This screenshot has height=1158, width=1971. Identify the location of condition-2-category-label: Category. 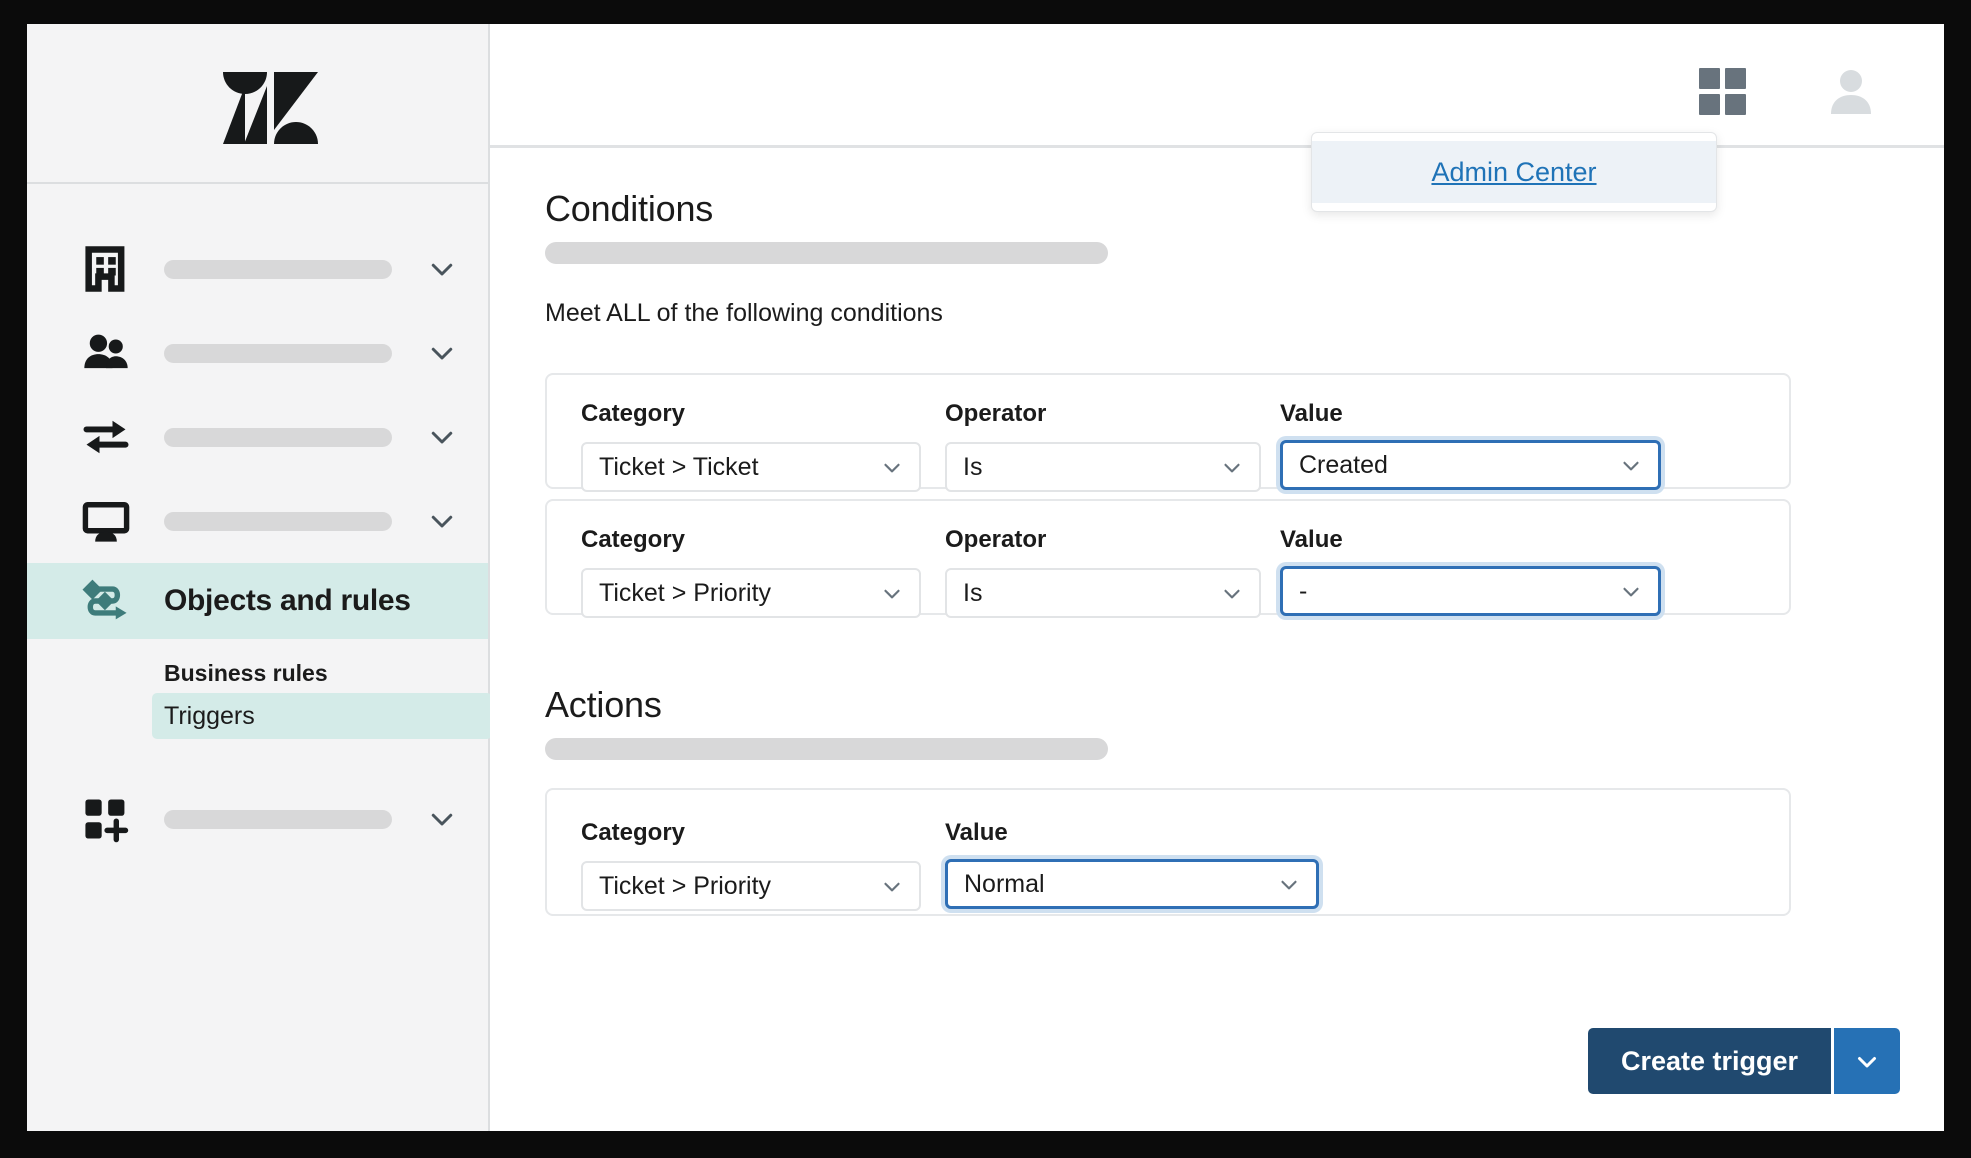
(633, 539).